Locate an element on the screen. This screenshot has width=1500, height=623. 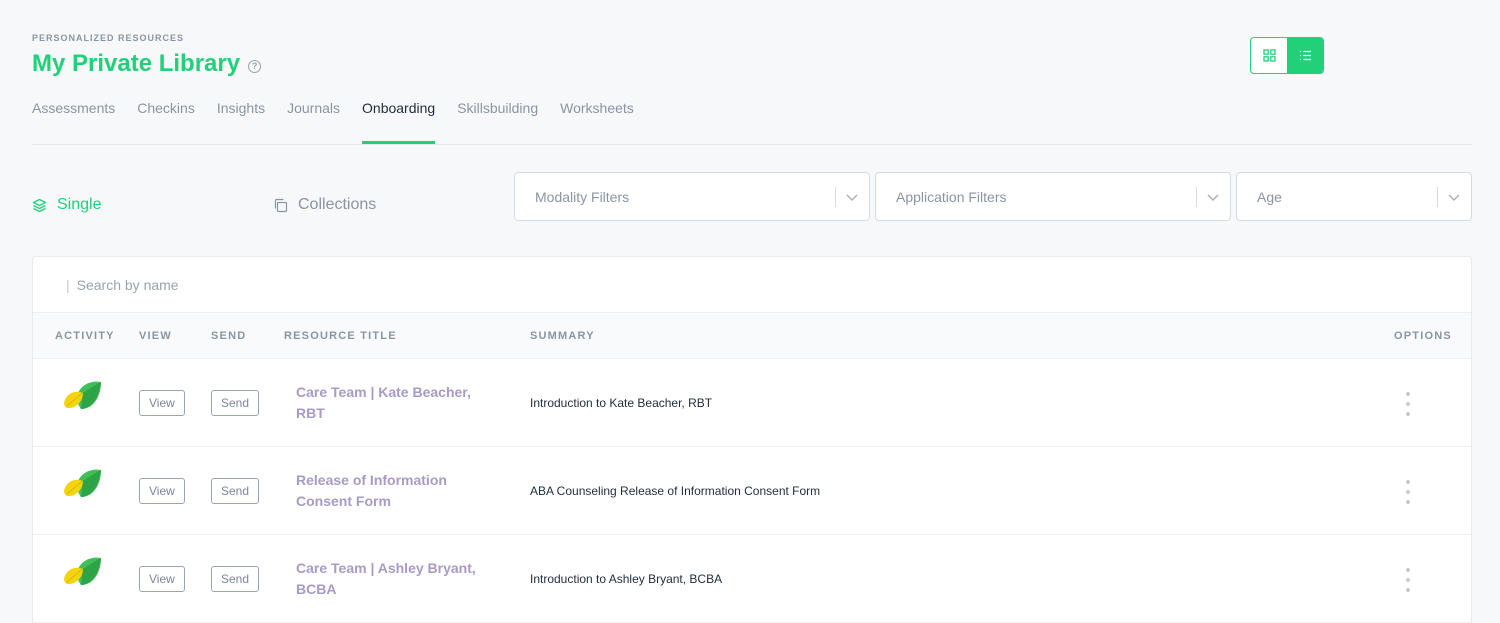
copy-icon is located at coordinates (281, 205).